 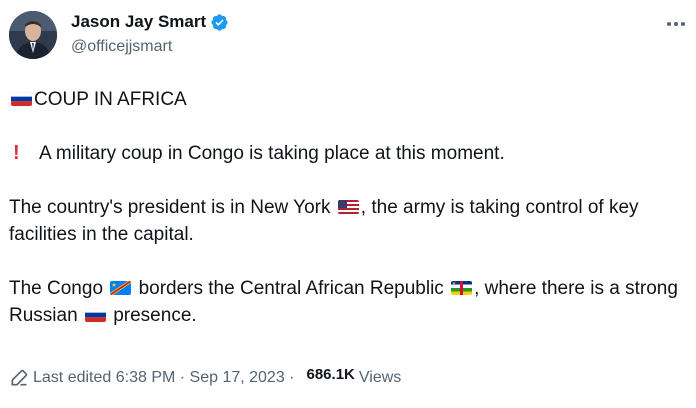 I want to click on author-name: Jason Jay Smart, so click(x=138, y=22).